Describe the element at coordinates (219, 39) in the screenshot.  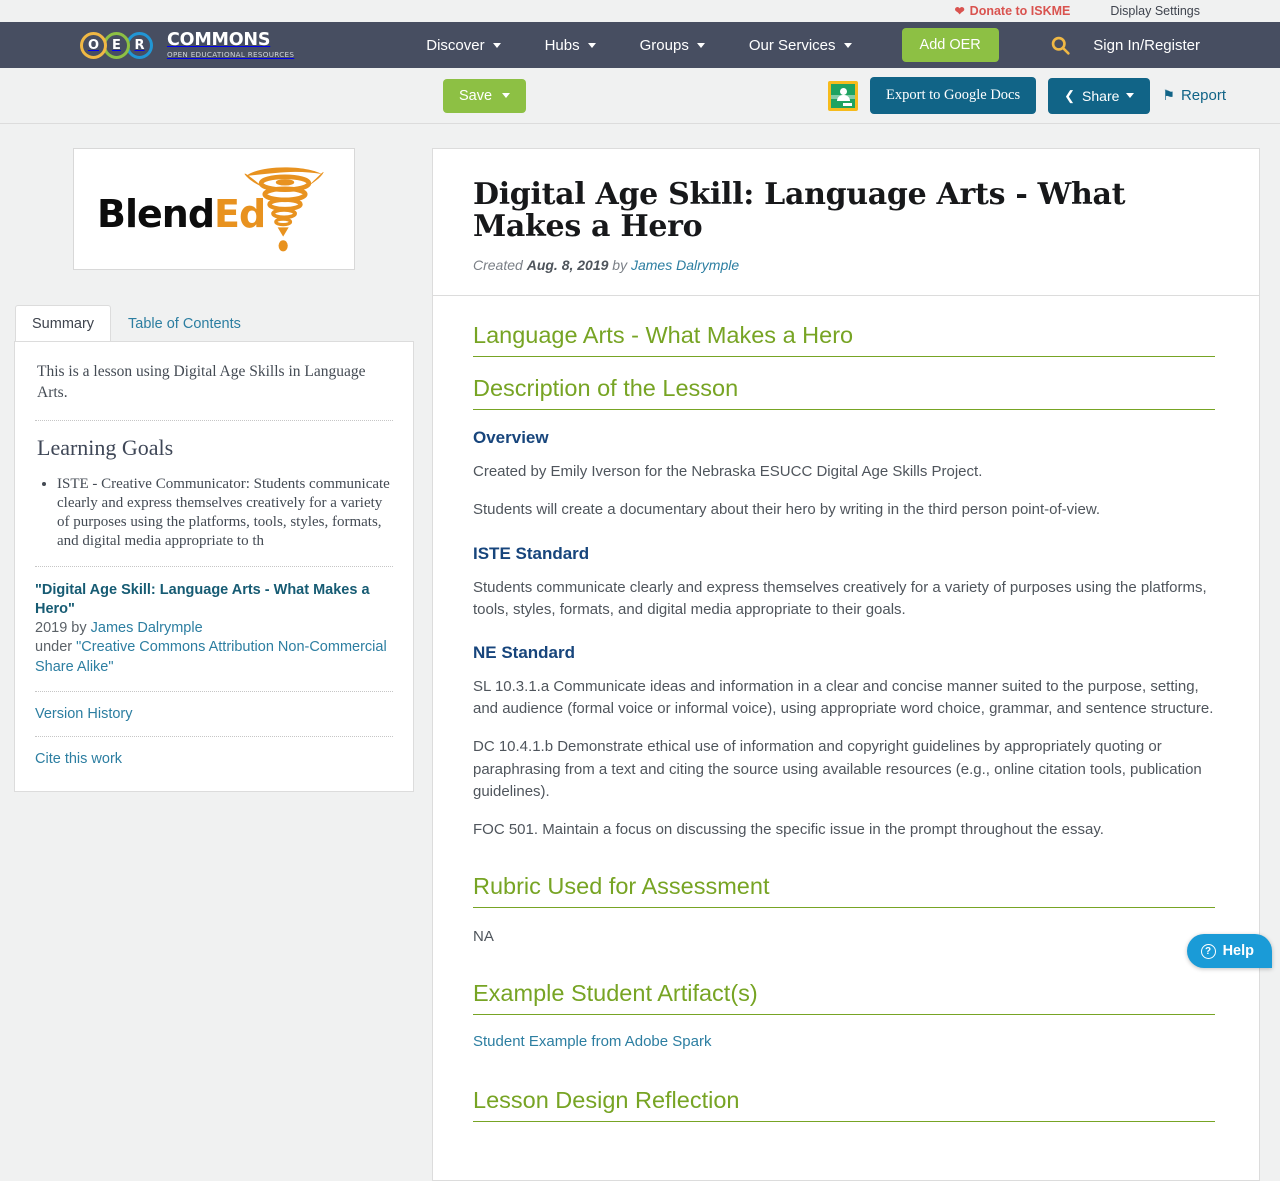
I see `logo-brand: COMMONS` at that location.